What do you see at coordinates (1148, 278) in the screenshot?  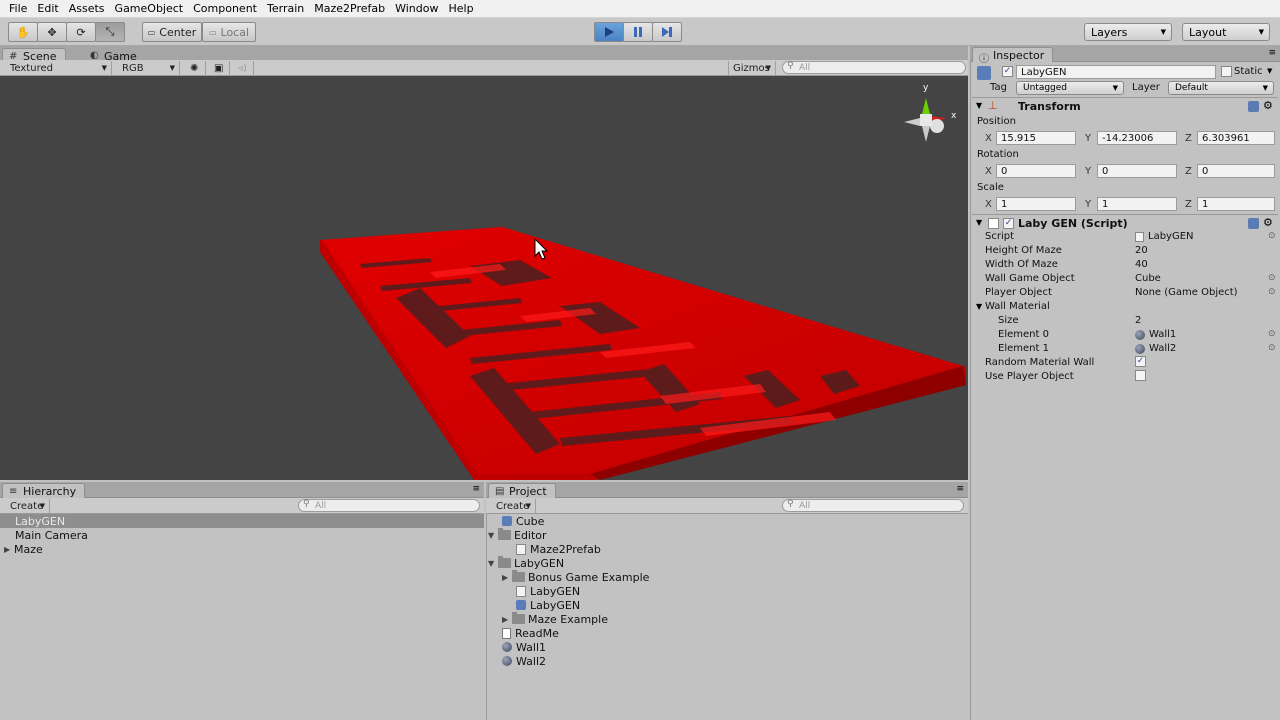 I see `wall-game-object-field: Cube` at bounding box center [1148, 278].